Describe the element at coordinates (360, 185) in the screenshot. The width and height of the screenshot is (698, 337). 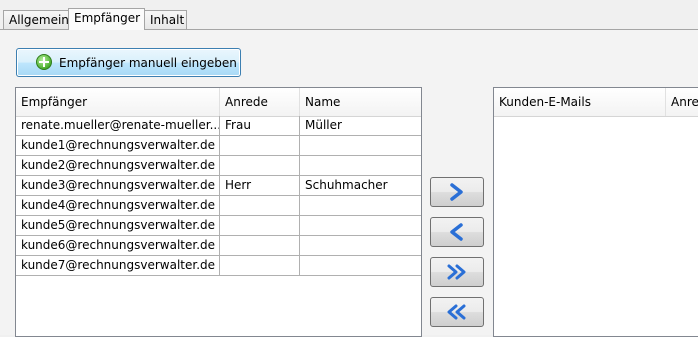
I see `cell-name: Schuhmacher` at that location.